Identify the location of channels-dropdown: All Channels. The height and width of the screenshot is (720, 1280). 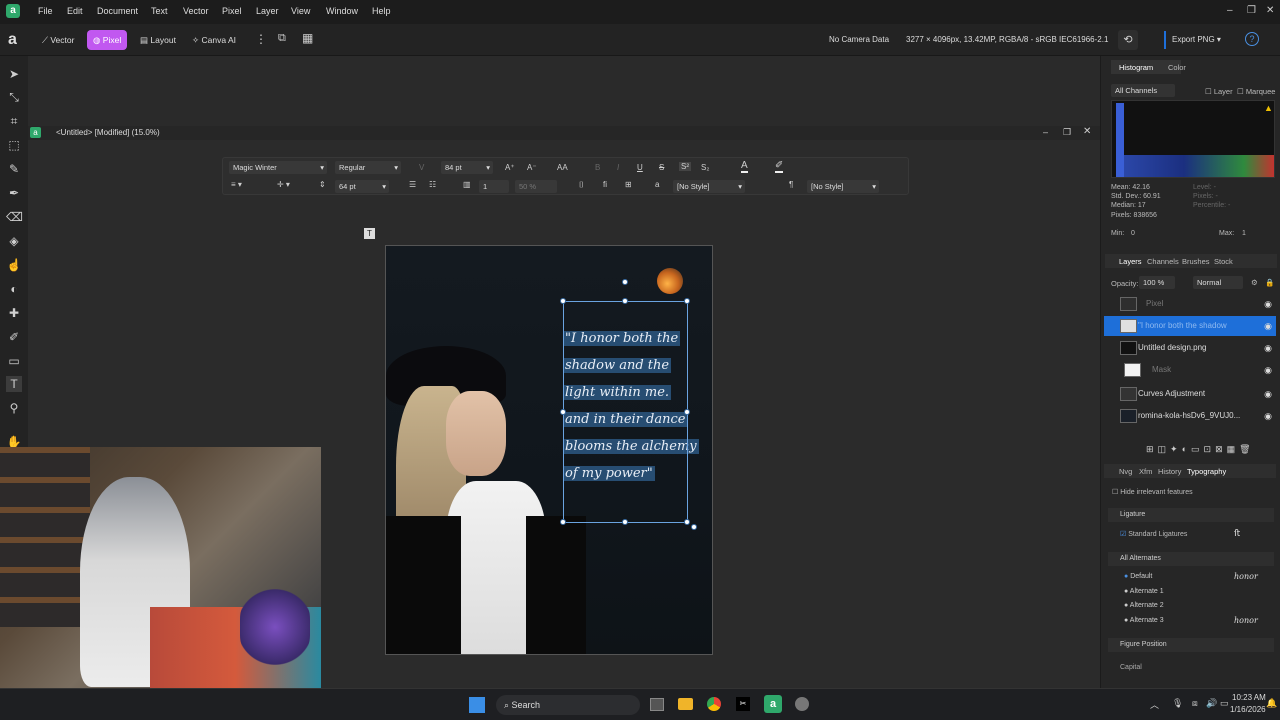
(1143, 90).